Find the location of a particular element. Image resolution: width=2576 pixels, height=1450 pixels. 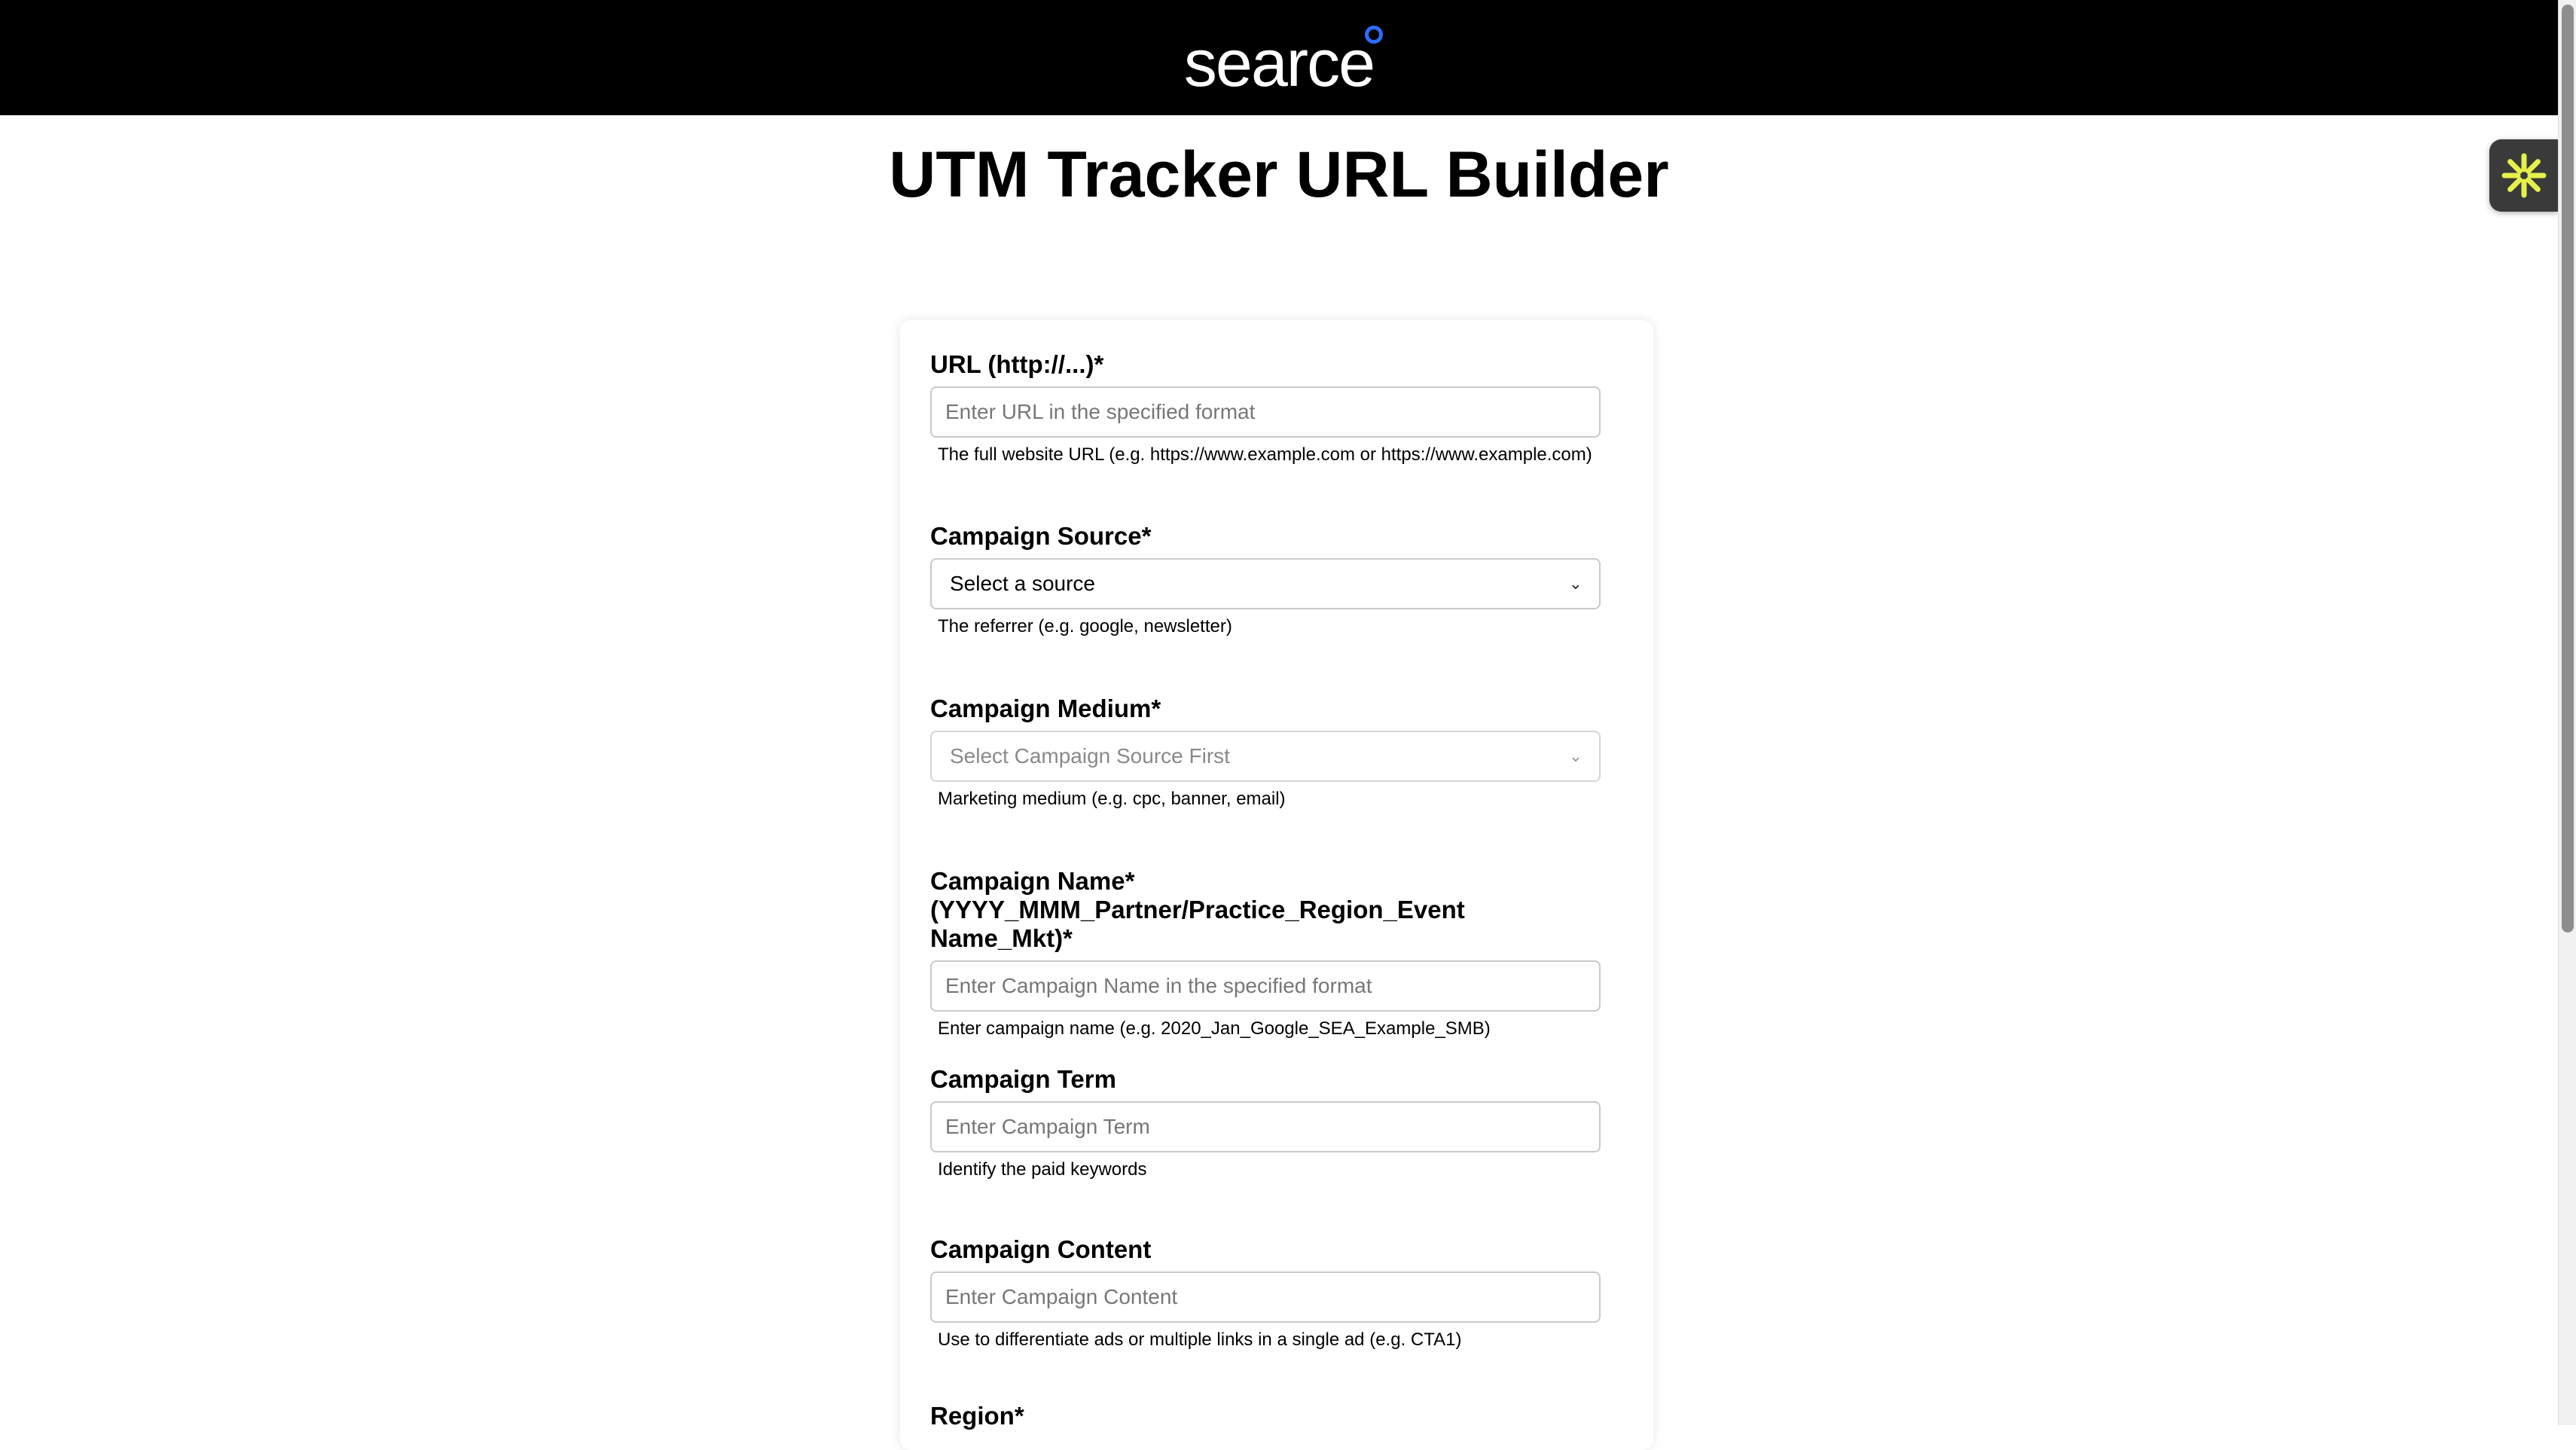

page-title: UTM Tracker URL Builder is located at coordinates (1279, 175).